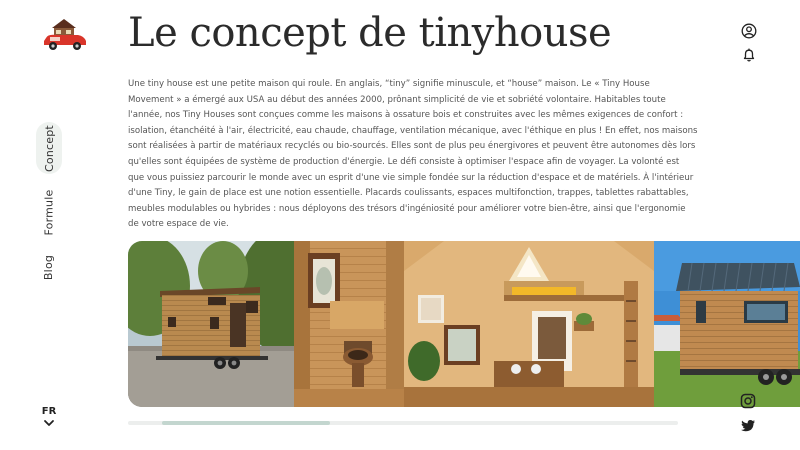  I want to click on bell-icon, so click(749, 55).